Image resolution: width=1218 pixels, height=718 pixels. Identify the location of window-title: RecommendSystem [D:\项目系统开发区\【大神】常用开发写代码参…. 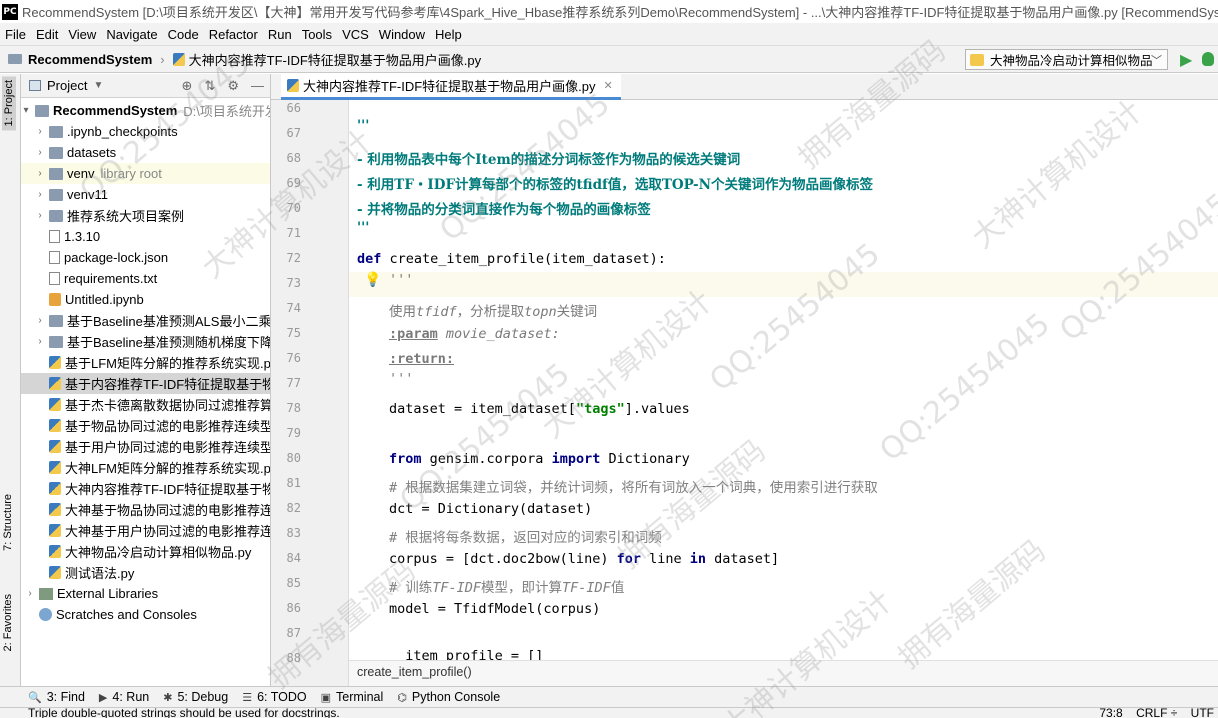
(620, 12).